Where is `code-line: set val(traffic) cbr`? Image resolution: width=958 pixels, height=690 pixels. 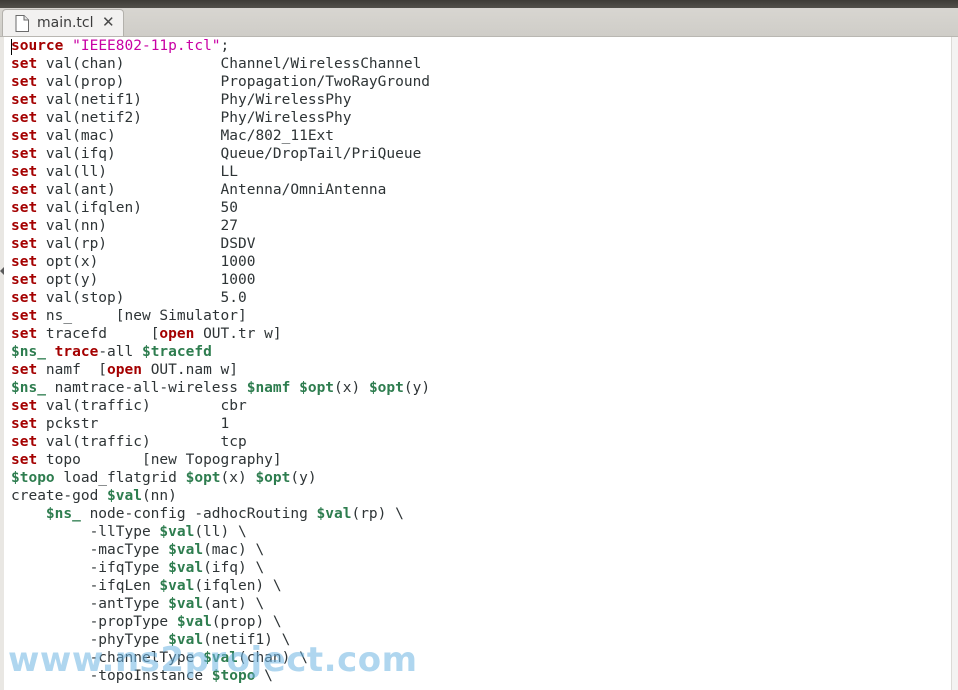
code-line: set val(traffic) cbr is located at coordinates (481, 406).